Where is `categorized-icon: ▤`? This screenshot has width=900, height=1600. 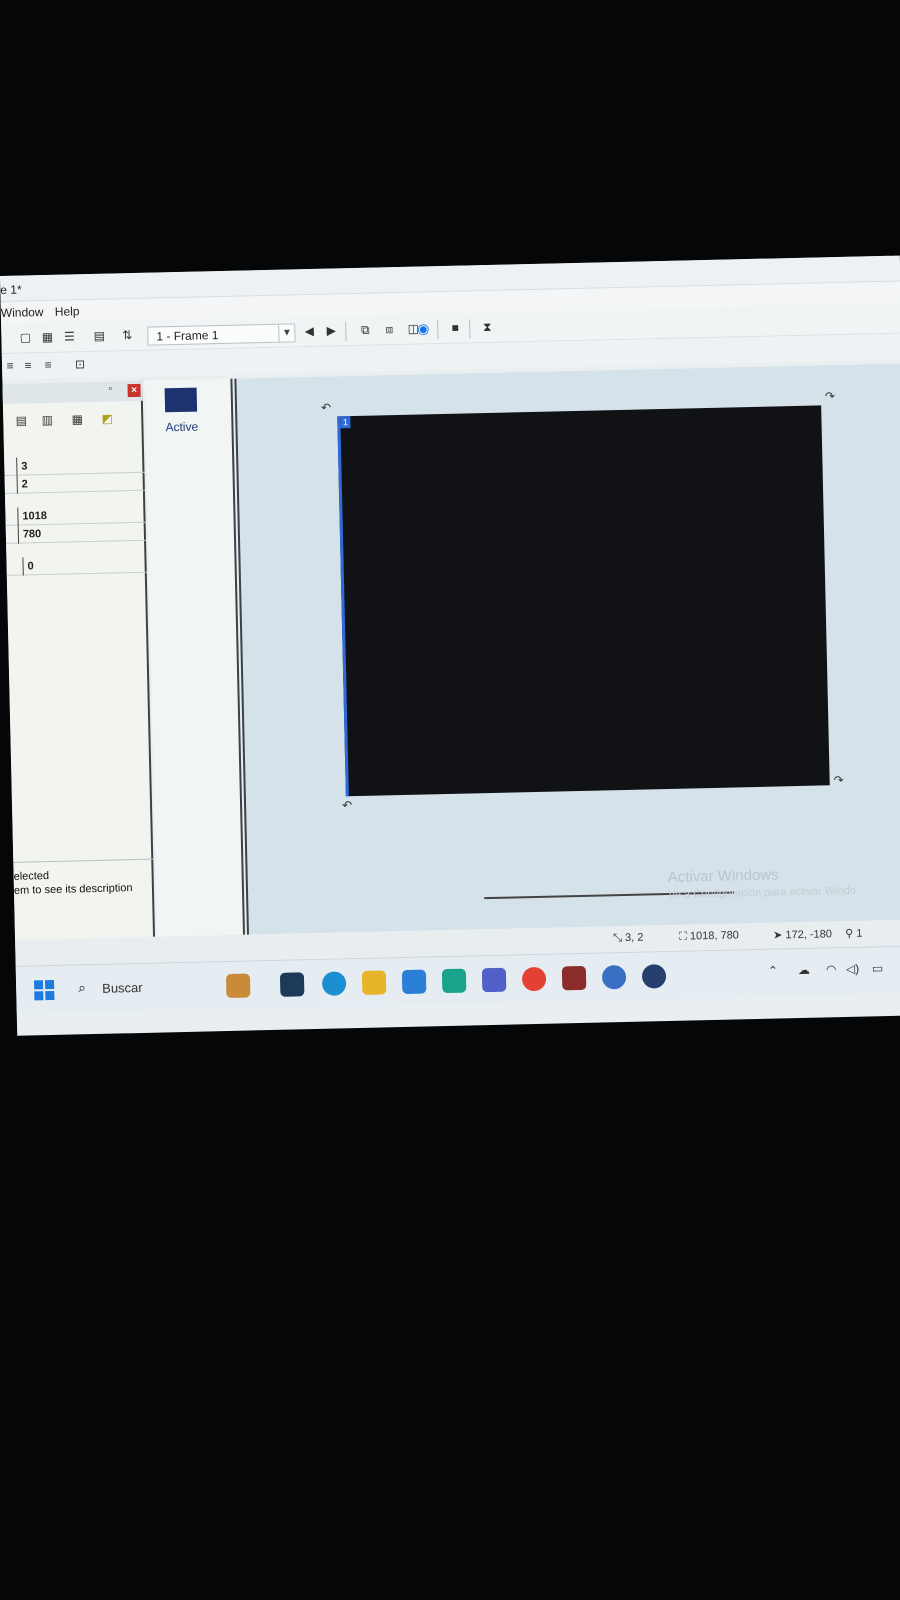
categorized-icon: ▤ is located at coordinates (21, 420).